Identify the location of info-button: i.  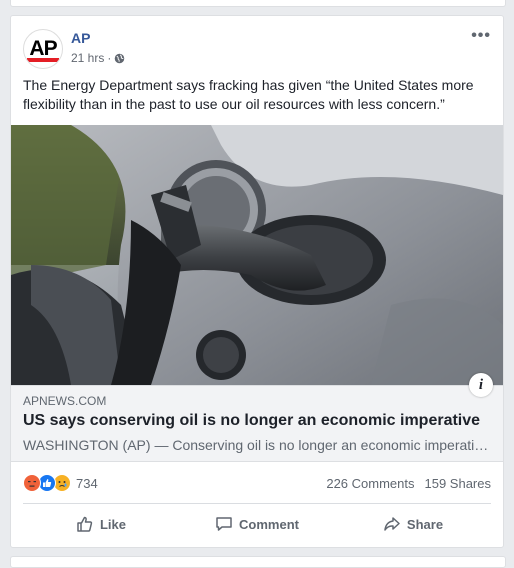
(481, 385).